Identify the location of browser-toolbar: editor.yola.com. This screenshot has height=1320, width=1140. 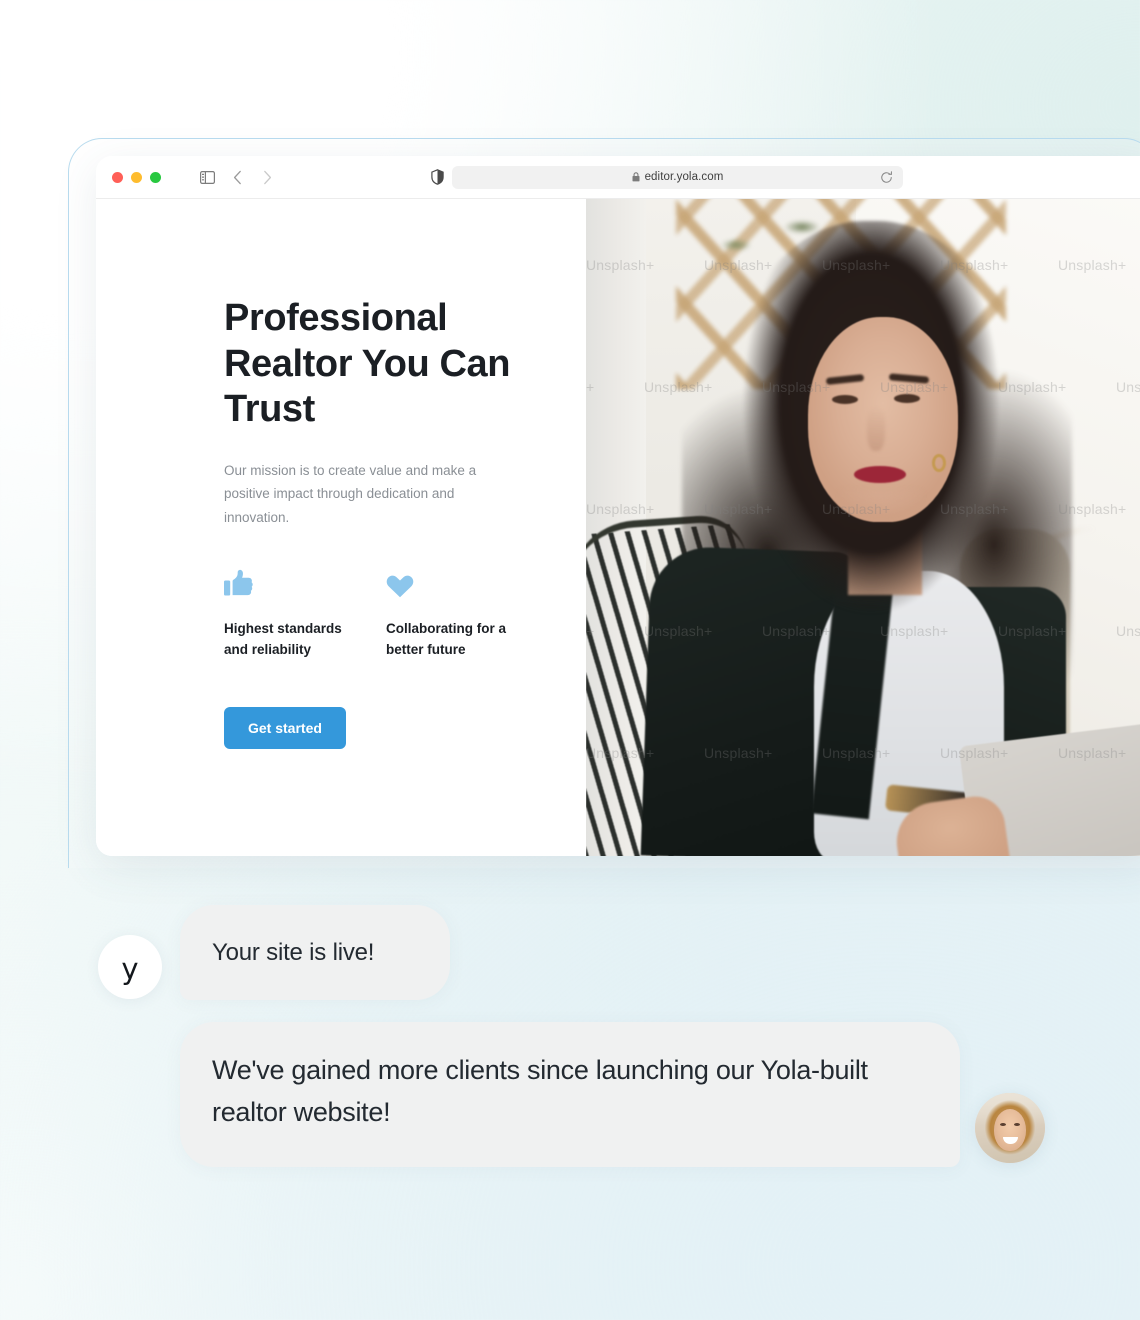
(618, 177).